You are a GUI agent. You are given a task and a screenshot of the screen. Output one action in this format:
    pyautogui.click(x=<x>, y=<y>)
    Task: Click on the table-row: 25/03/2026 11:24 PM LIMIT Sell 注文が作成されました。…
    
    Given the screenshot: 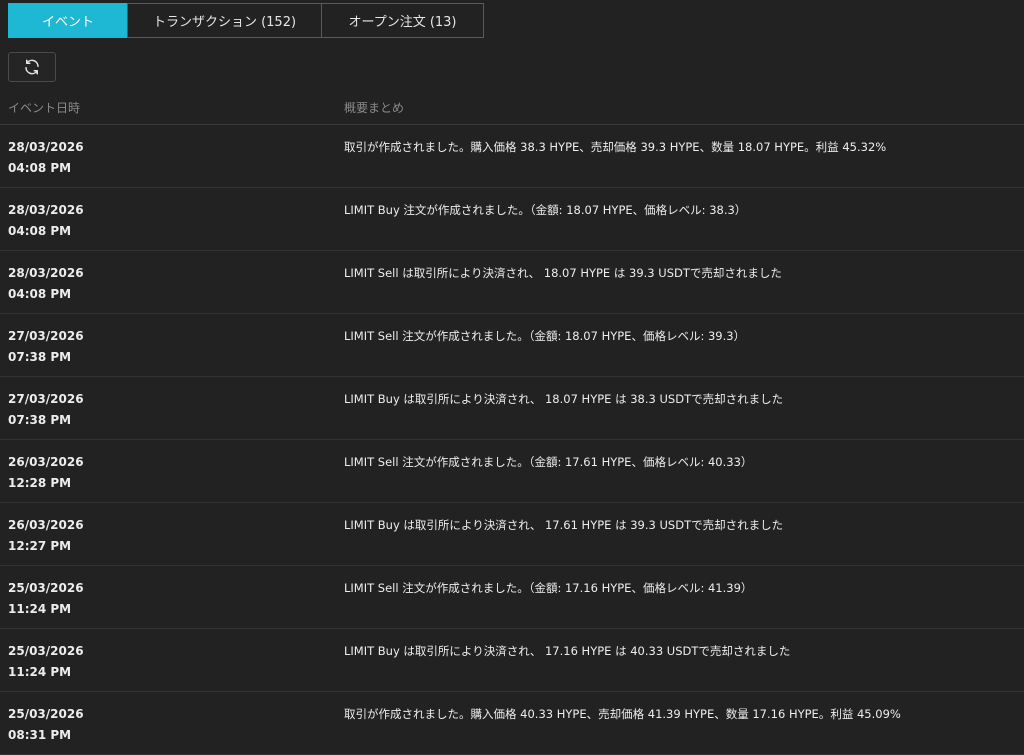 What is the action you would take?
    pyautogui.click(x=512, y=597)
    